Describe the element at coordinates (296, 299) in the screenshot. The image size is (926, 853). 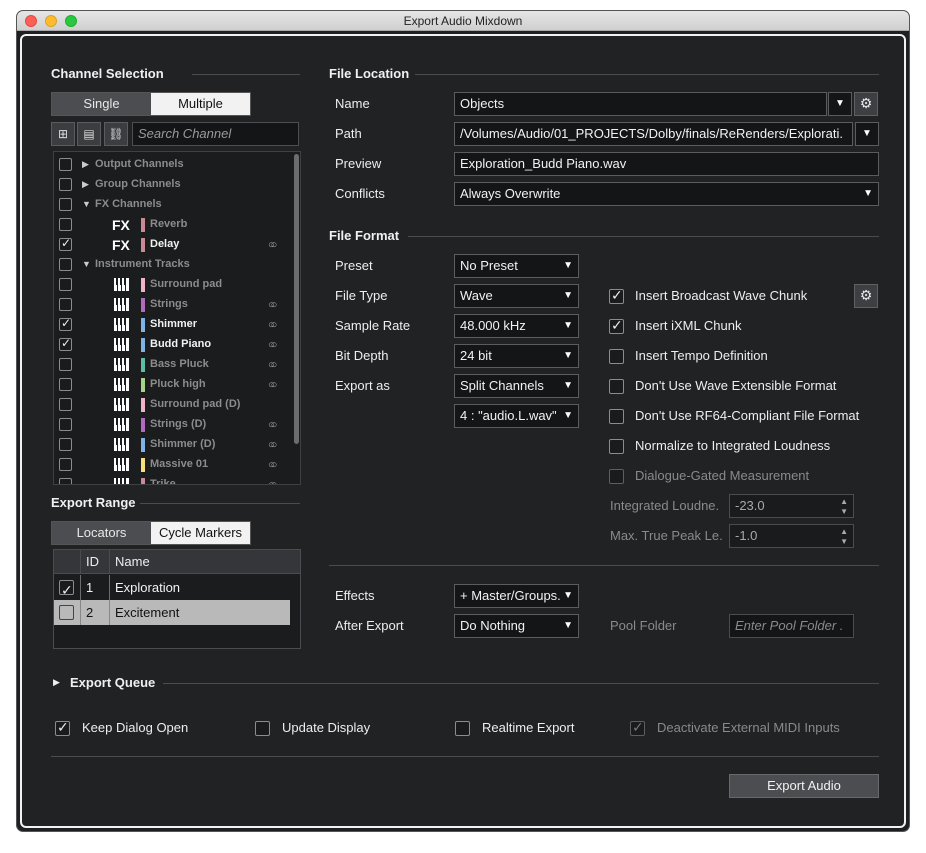
I see `channel-tree-scrollbar` at that location.